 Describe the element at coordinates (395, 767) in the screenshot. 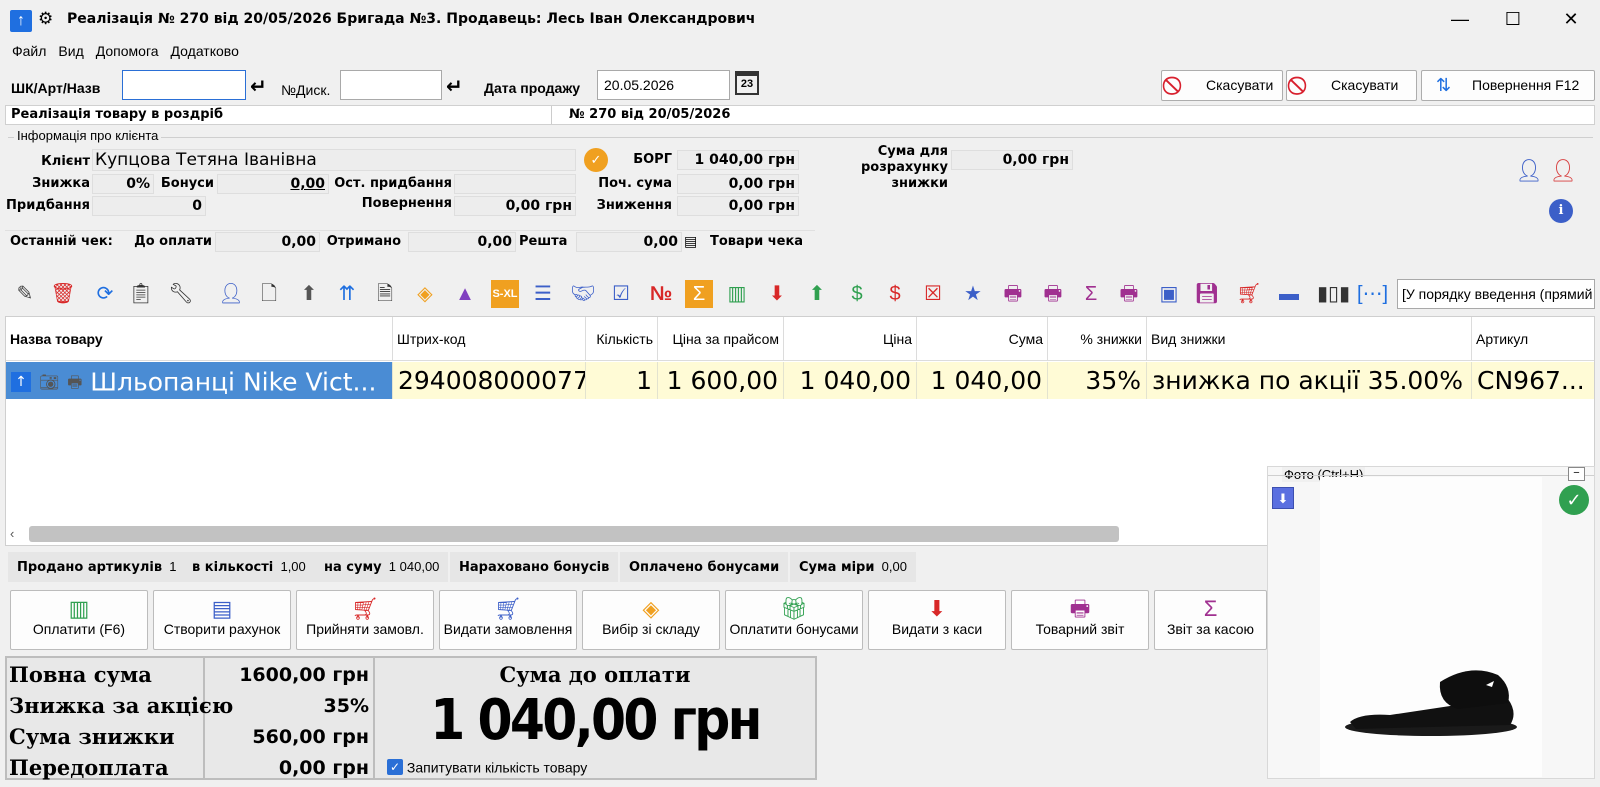

I see `ask-qty-checkbox: ✓` at that location.